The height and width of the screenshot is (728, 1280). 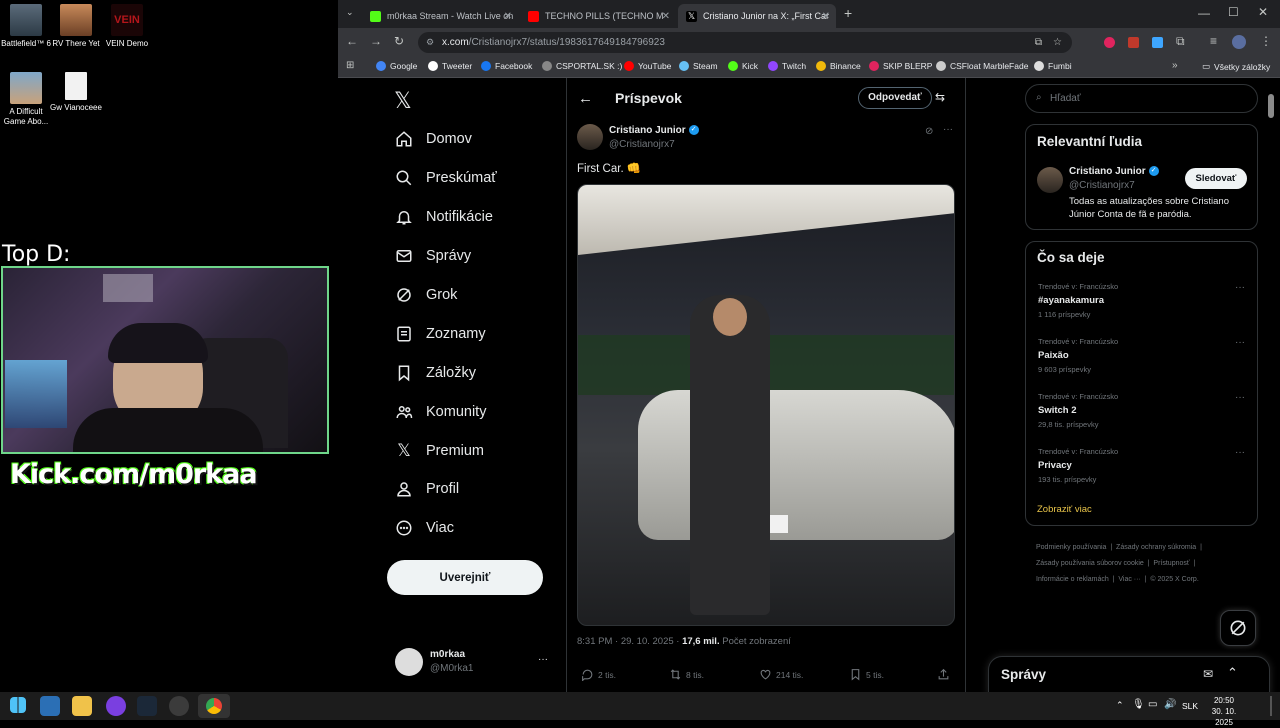 What do you see at coordinates (1263, 12) in the screenshot?
I see `window-close-icon: ✕` at bounding box center [1263, 12].